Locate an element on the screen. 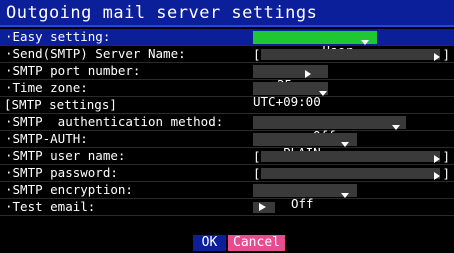 This screenshot has height=253, width=454. smtp-settings-heading: [SMTP settings] is located at coordinates (60, 104).